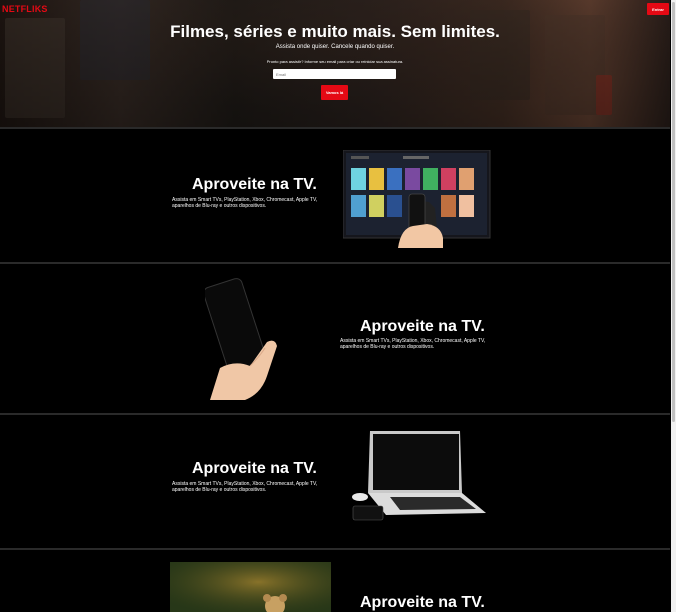 The height and width of the screenshot is (612, 676). Describe the element at coordinates (658, 9) in the screenshot. I see `signin-button: Entrar` at that location.